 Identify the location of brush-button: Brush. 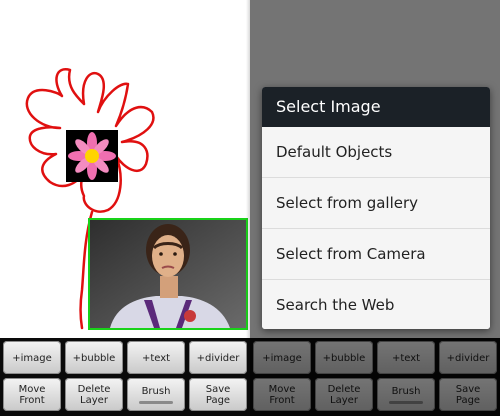
(156, 394).